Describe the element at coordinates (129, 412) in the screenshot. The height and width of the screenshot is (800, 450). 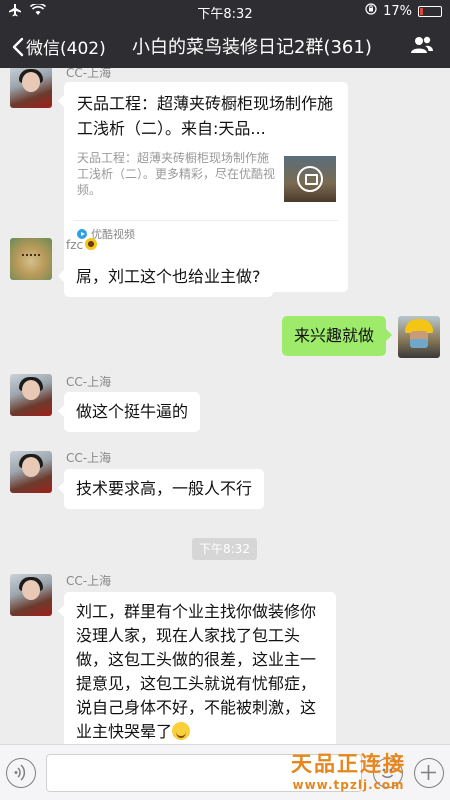
I see `message-bubble: 做这个挺牛逼的` at that location.